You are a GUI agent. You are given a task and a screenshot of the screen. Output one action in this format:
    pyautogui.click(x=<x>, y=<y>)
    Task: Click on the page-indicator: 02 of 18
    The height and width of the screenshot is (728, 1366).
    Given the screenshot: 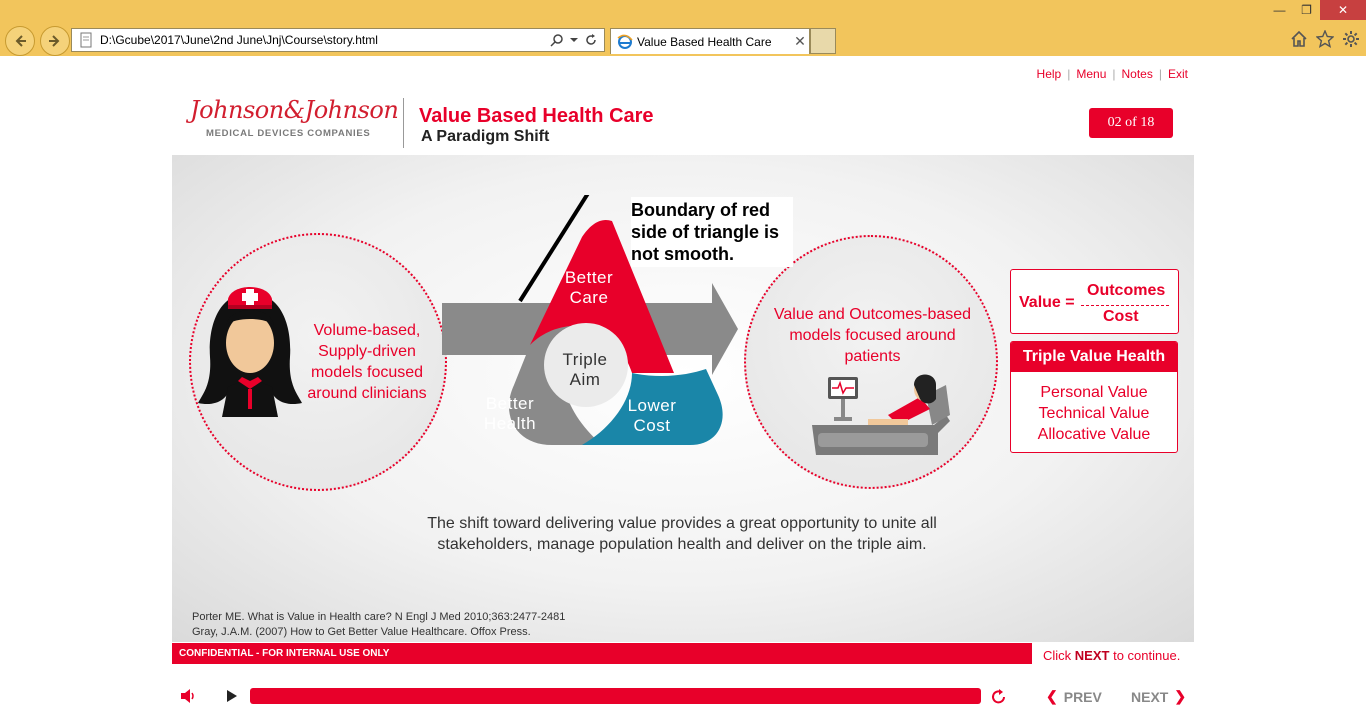 What is the action you would take?
    pyautogui.click(x=1131, y=123)
    